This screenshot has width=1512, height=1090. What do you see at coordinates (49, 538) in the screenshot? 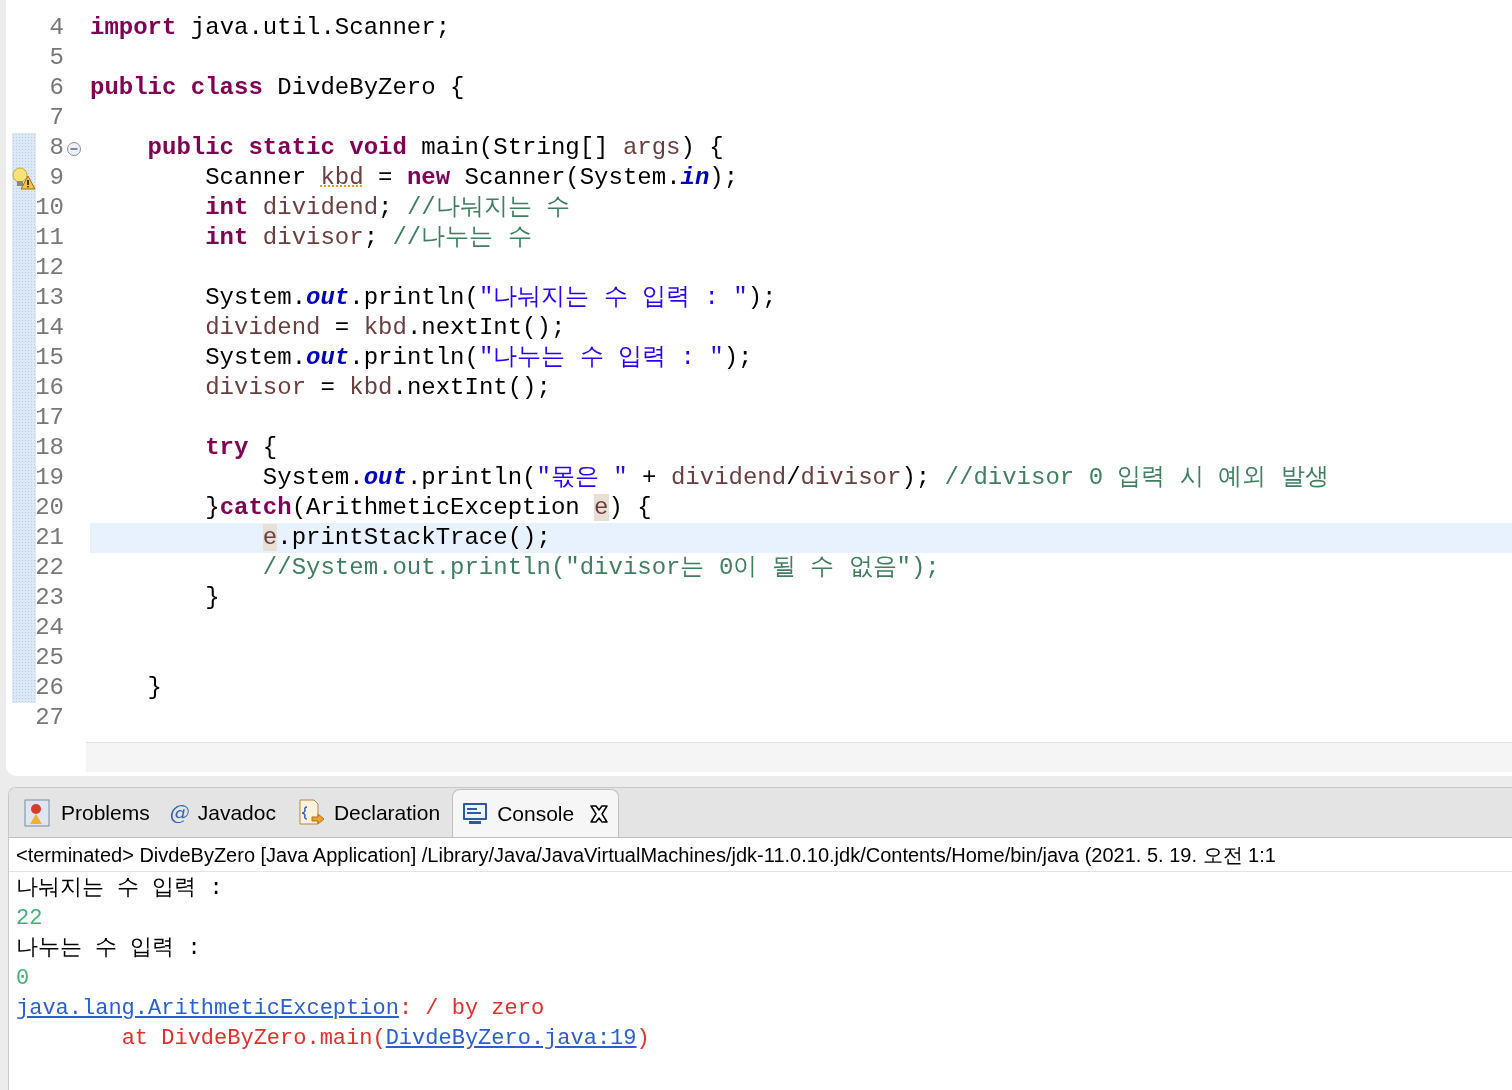
I see `line-number: 21` at bounding box center [49, 538].